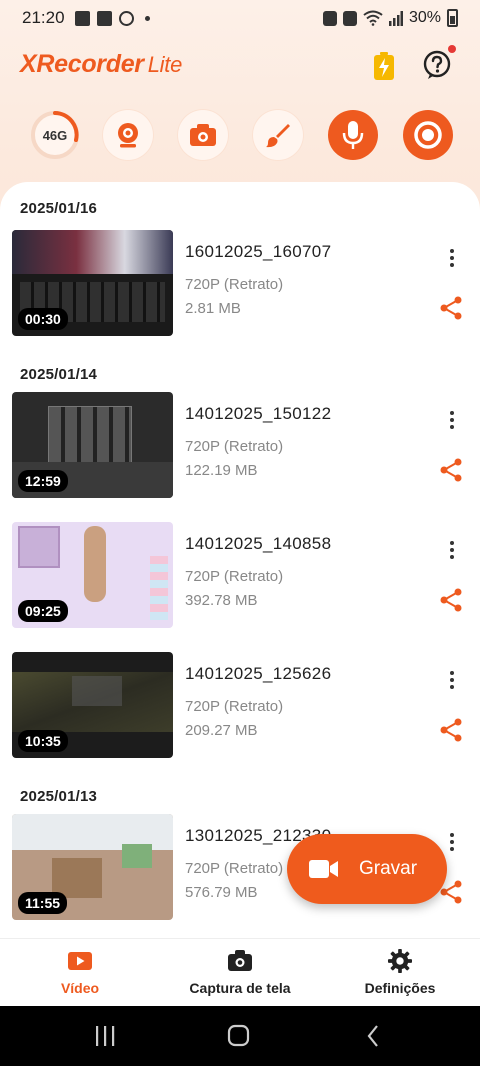 The image size is (480, 1066). Describe the element at coordinates (400, 961) in the screenshot. I see `gear-icon` at that location.